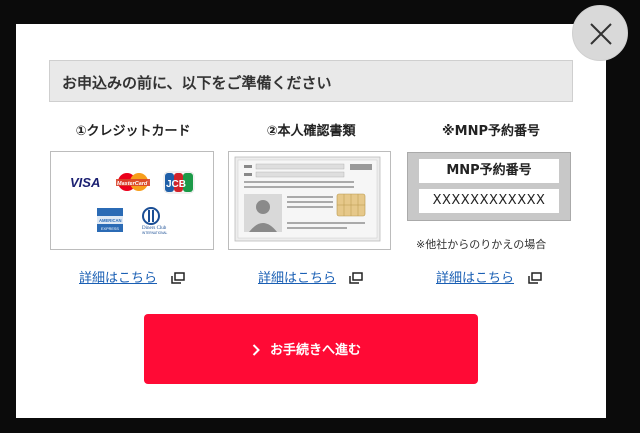 The image size is (640, 433). What do you see at coordinates (176, 184) in the screenshot?
I see `svg-text: JCB` at bounding box center [176, 184].